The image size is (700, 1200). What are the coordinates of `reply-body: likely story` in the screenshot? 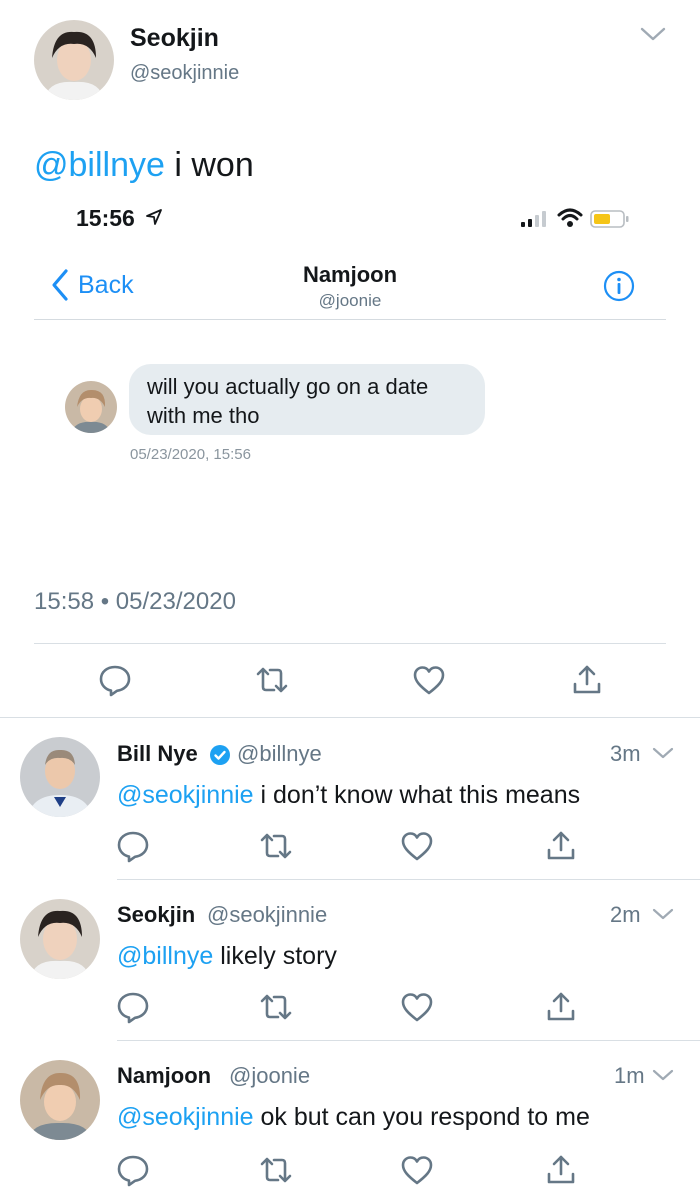 It's located at (275, 956).